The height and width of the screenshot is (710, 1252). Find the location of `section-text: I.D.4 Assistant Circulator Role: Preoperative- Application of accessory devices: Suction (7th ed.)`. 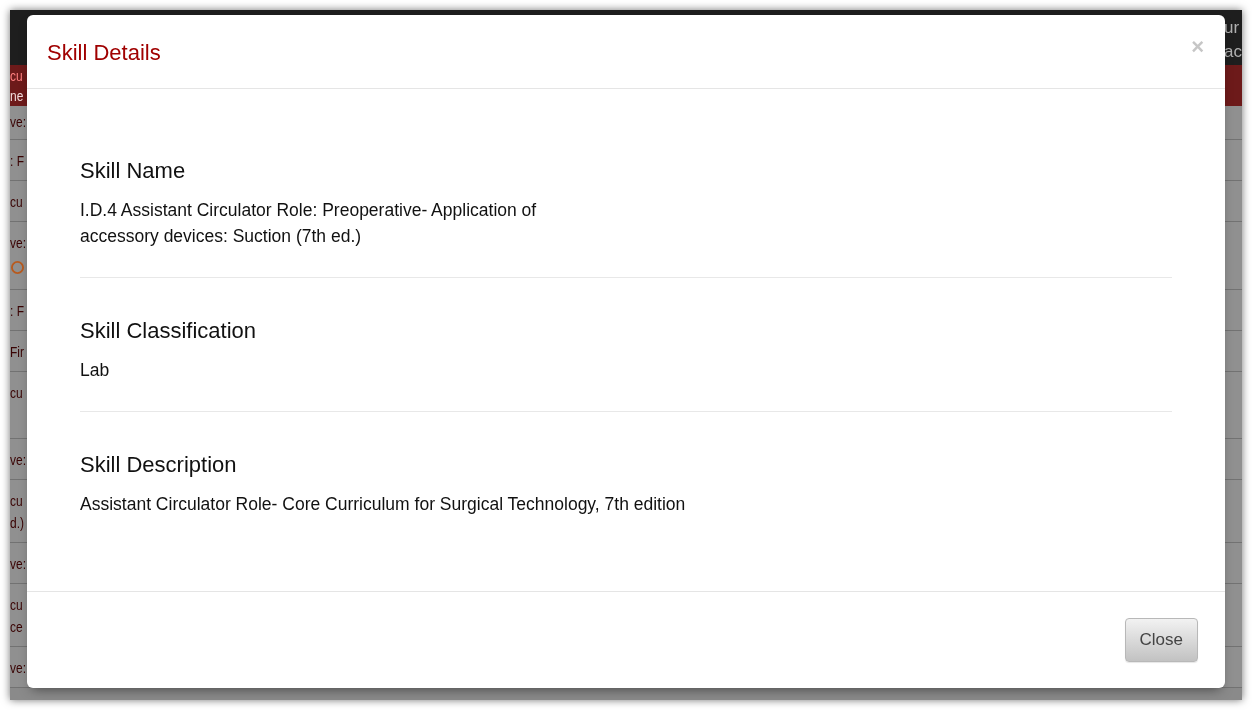

section-text: I.D.4 Assistant Circulator Role: Preoperative- Application of accessory devices: Suction (7th ed.) is located at coordinates (308, 223).